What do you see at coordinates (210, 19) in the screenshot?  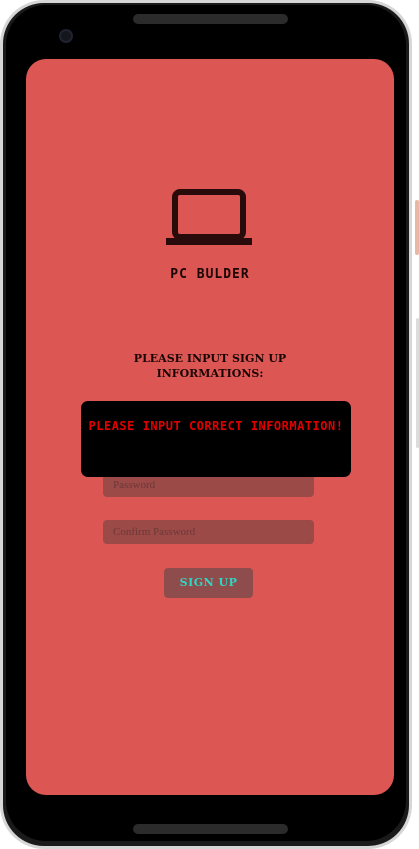 I see `top-speaker` at bounding box center [210, 19].